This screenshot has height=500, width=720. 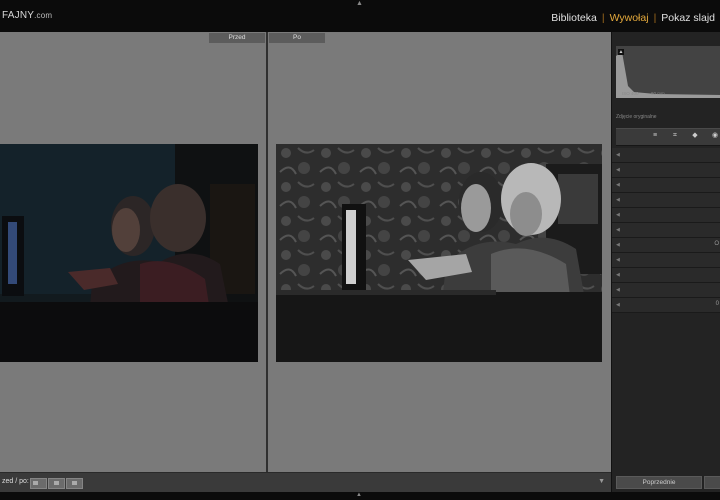 What do you see at coordinates (297, 38) in the screenshot?
I see `after-label: Po` at bounding box center [297, 38].